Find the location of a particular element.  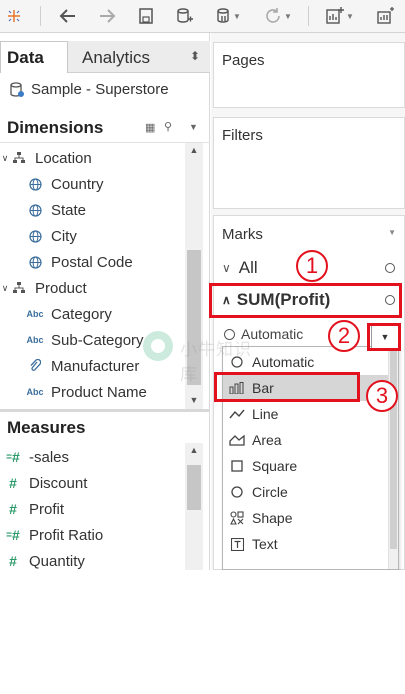

measure-field: # Quantity is located at coordinates (44, 559).